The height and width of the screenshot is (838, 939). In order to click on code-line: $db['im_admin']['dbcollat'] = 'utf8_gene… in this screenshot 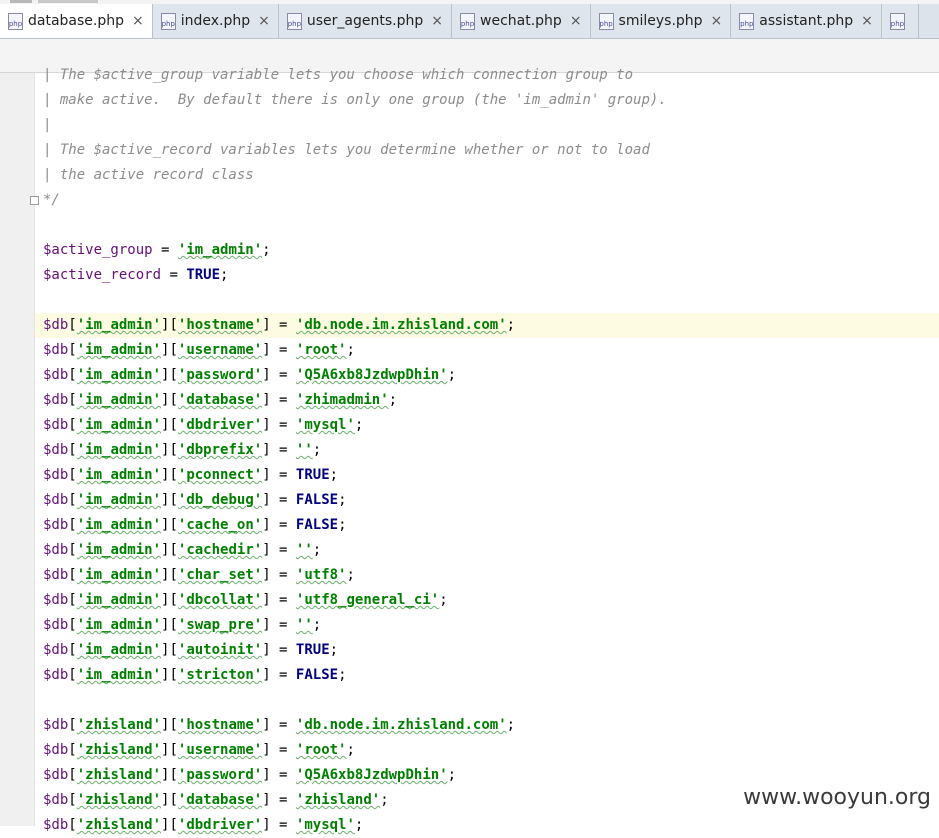, I will do `click(487, 600)`.